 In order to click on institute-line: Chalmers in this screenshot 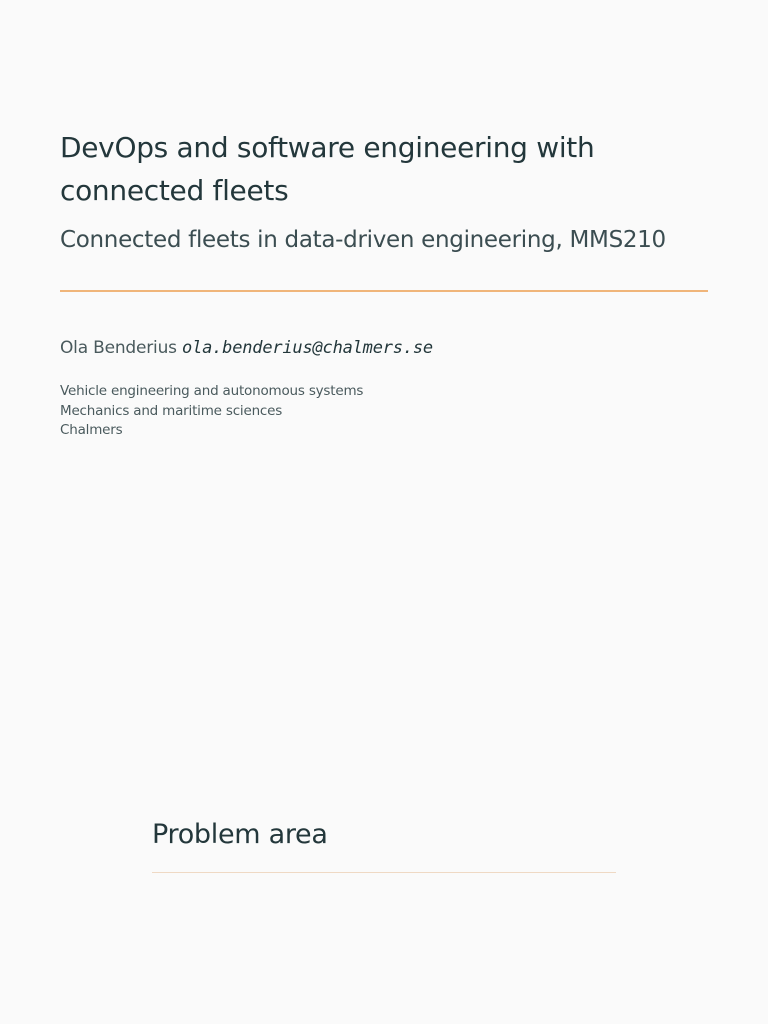, I will do `click(91, 430)`.